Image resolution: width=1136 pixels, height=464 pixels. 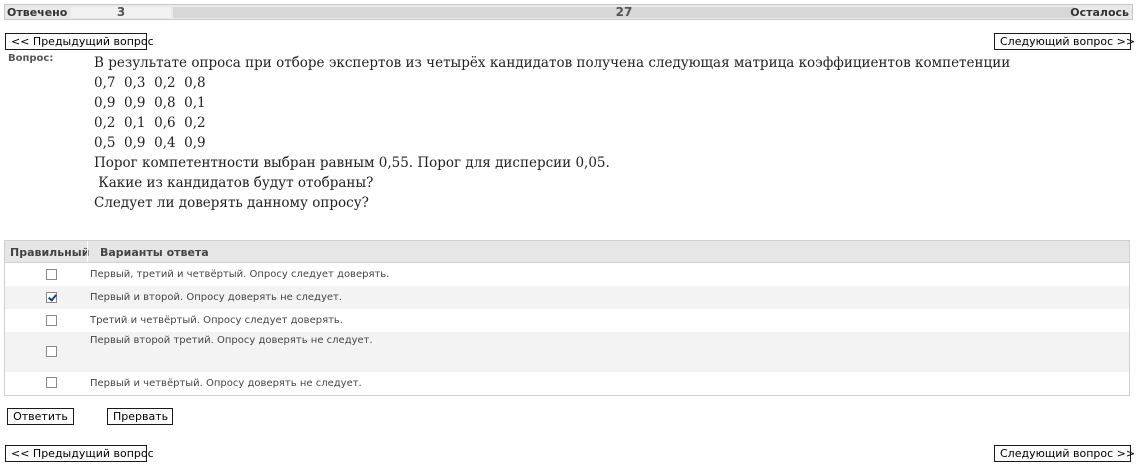 What do you see at coordinates (79, 453) in the screenshot?
I see `prev-question-button-bottom: << Предыдущий вопрос` at bounding box center [79, 453].